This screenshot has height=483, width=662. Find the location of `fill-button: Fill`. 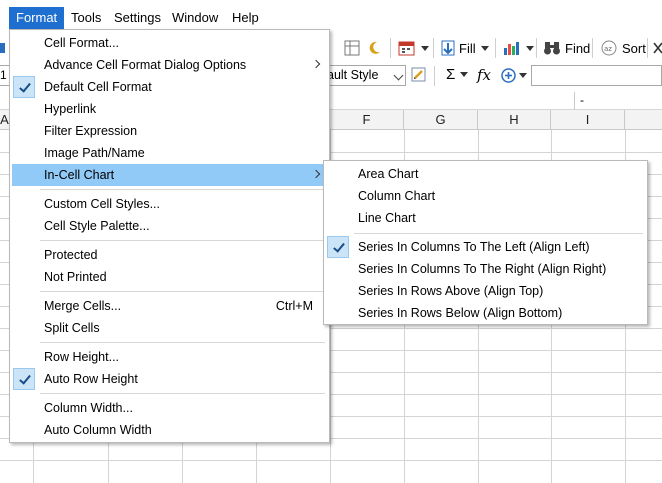

fill-button: Fill is located at coordinates (465, 48).